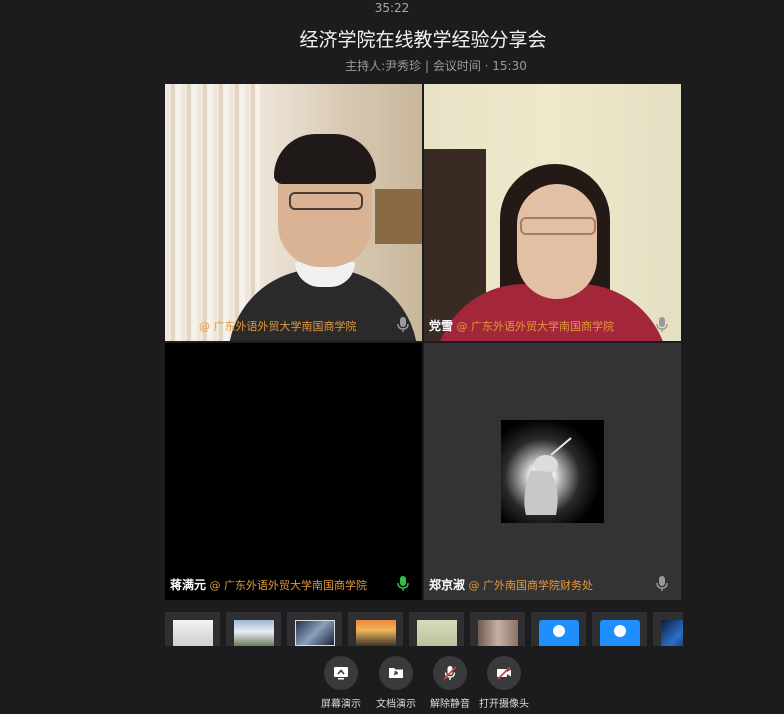 This screenshot has height=714, width=784. What do you see at coordinates (396, 673) in the screenshot?
I see `folder-icon` at bounding box center [396, 673].